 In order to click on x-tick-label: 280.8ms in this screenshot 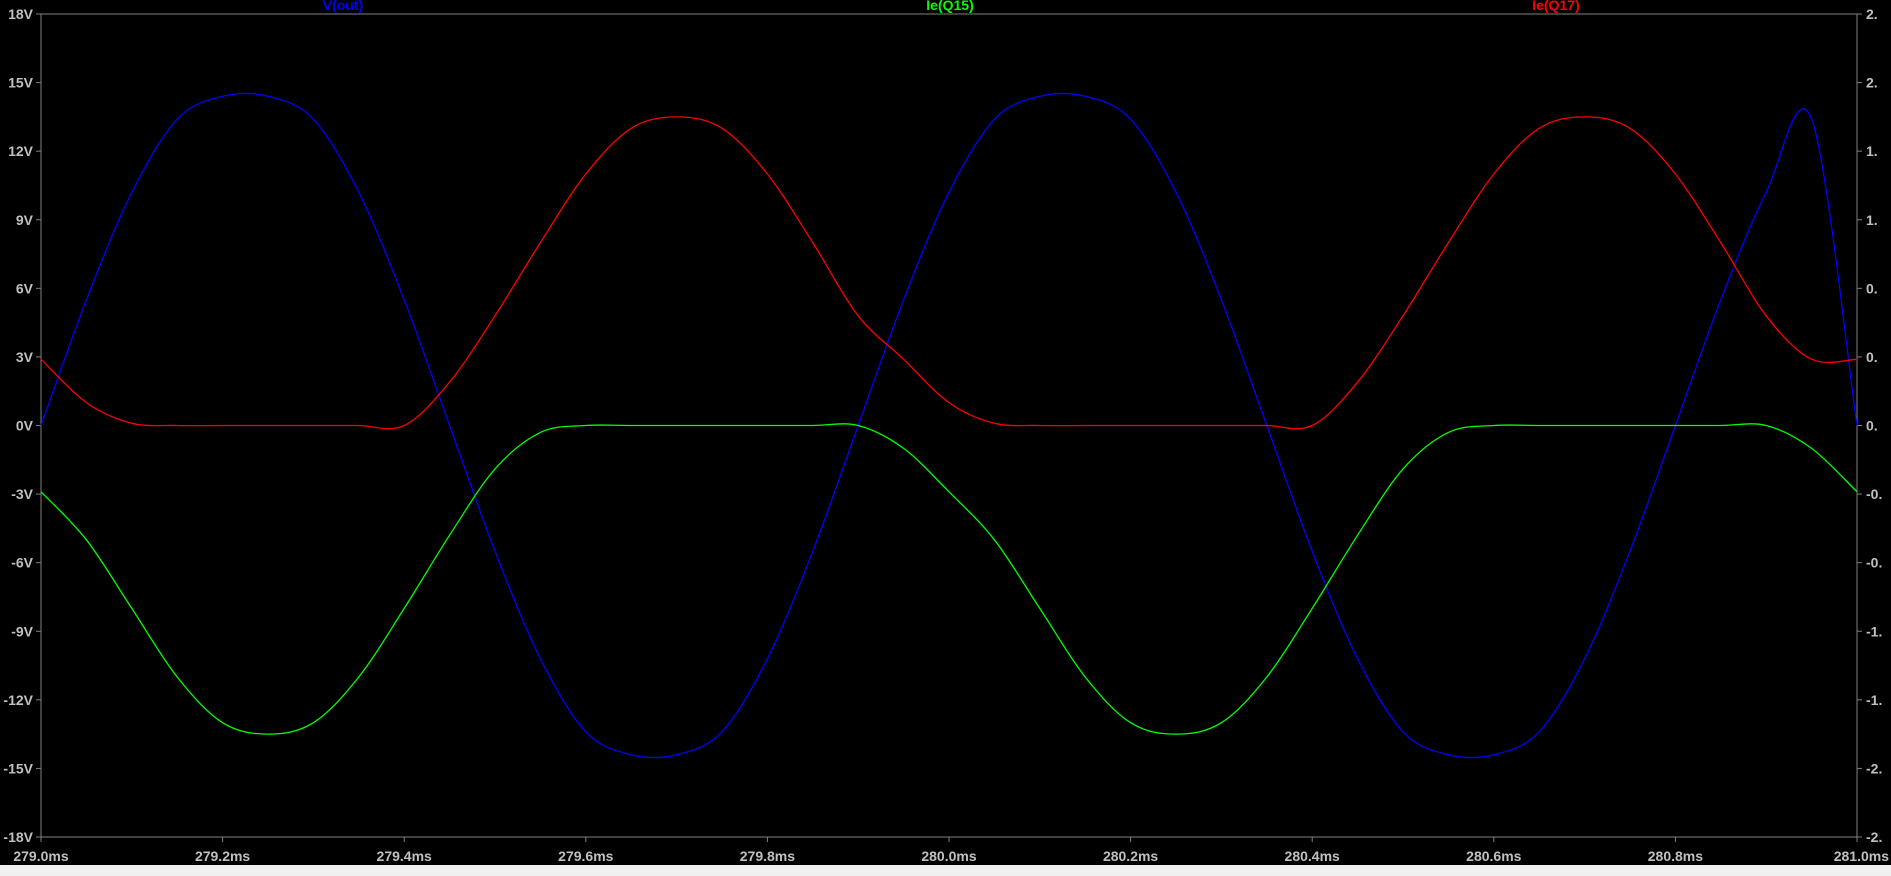, I will do `click(1675, 856)`.